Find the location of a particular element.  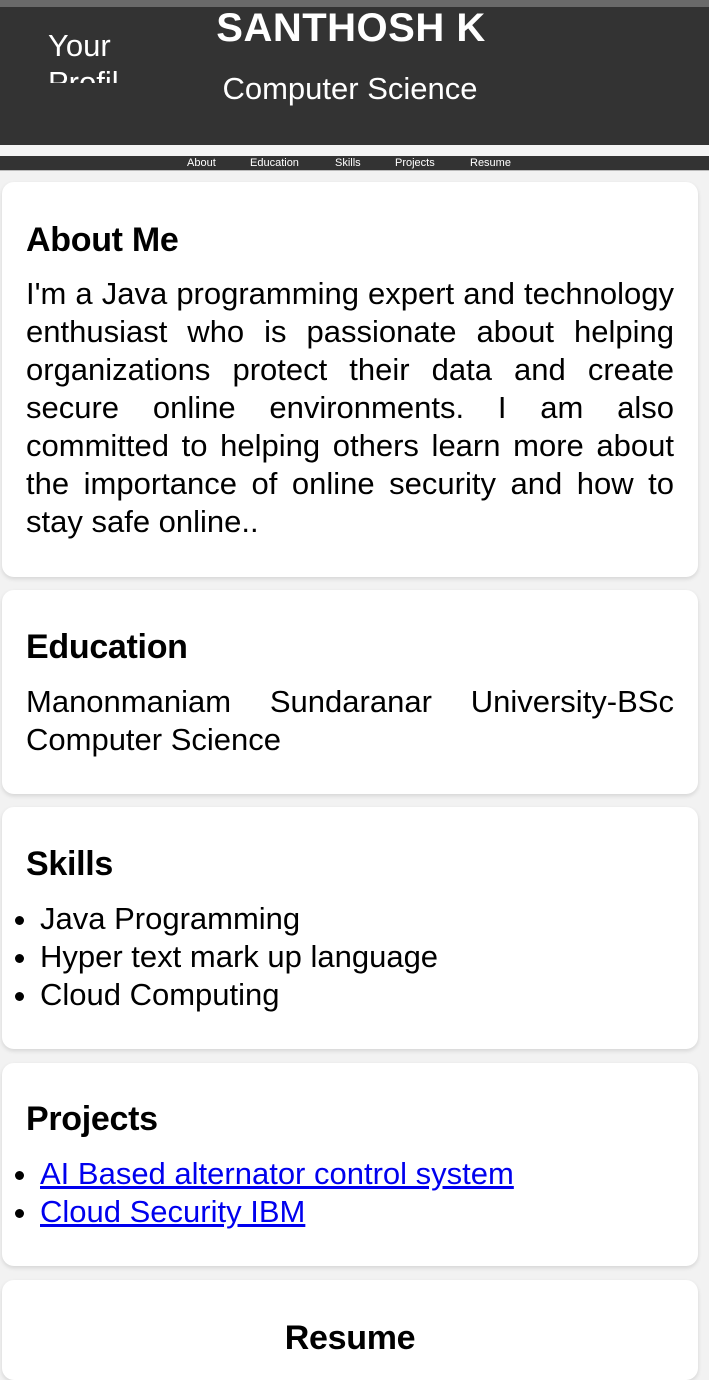

nav-link-education: Education is located at coordinates (274, 163).